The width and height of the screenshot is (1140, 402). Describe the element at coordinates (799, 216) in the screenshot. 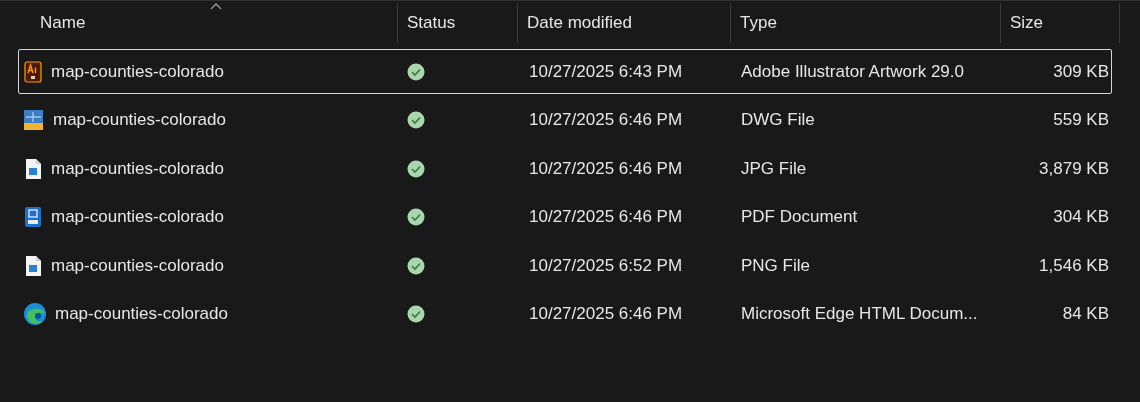

I see `file-type: PDF Document` at that location.